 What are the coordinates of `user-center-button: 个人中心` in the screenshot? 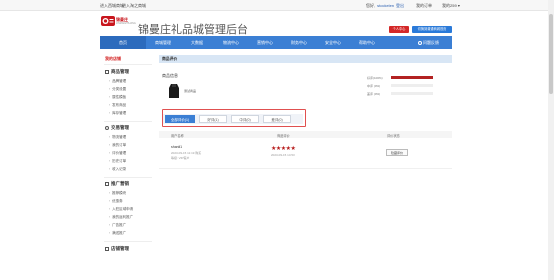 It's located at (399, 29).